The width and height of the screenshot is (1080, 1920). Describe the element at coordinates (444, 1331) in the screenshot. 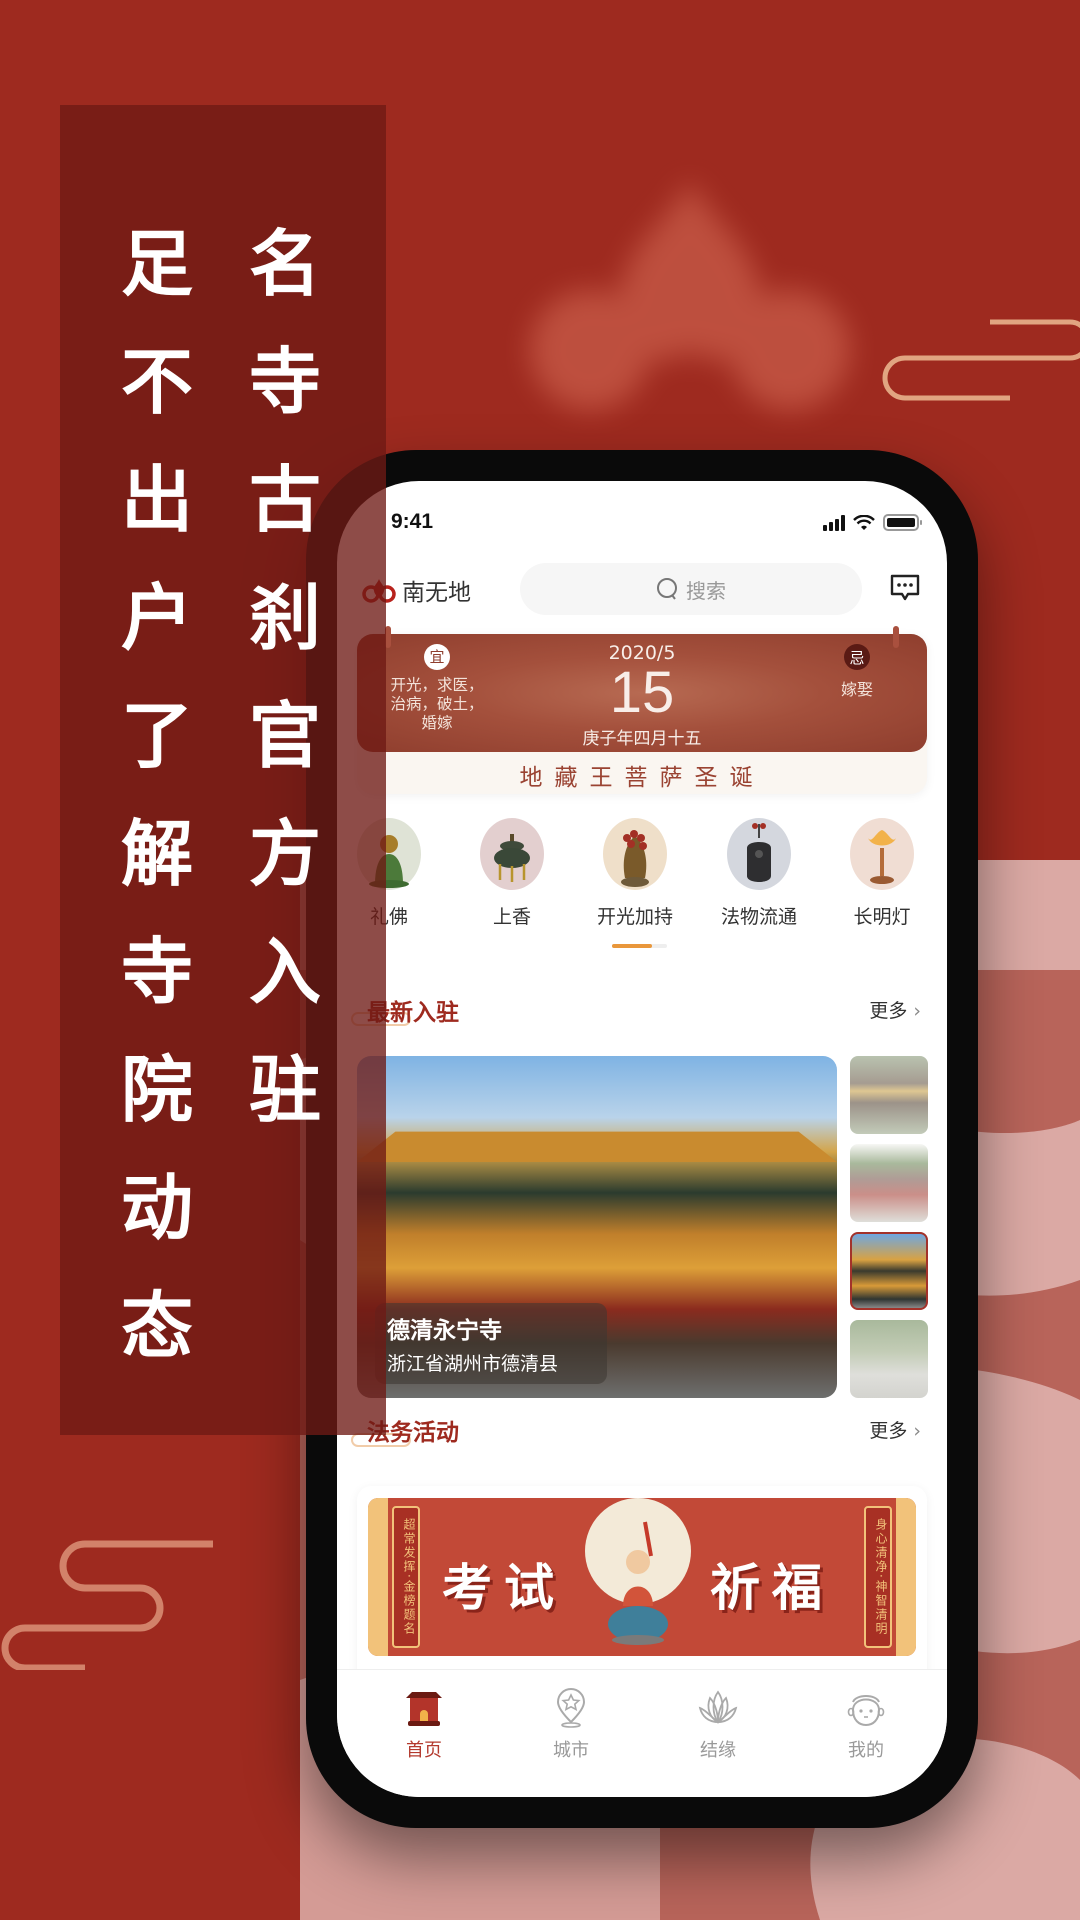

I see `temple-name: 德清永宁寺` at that location.